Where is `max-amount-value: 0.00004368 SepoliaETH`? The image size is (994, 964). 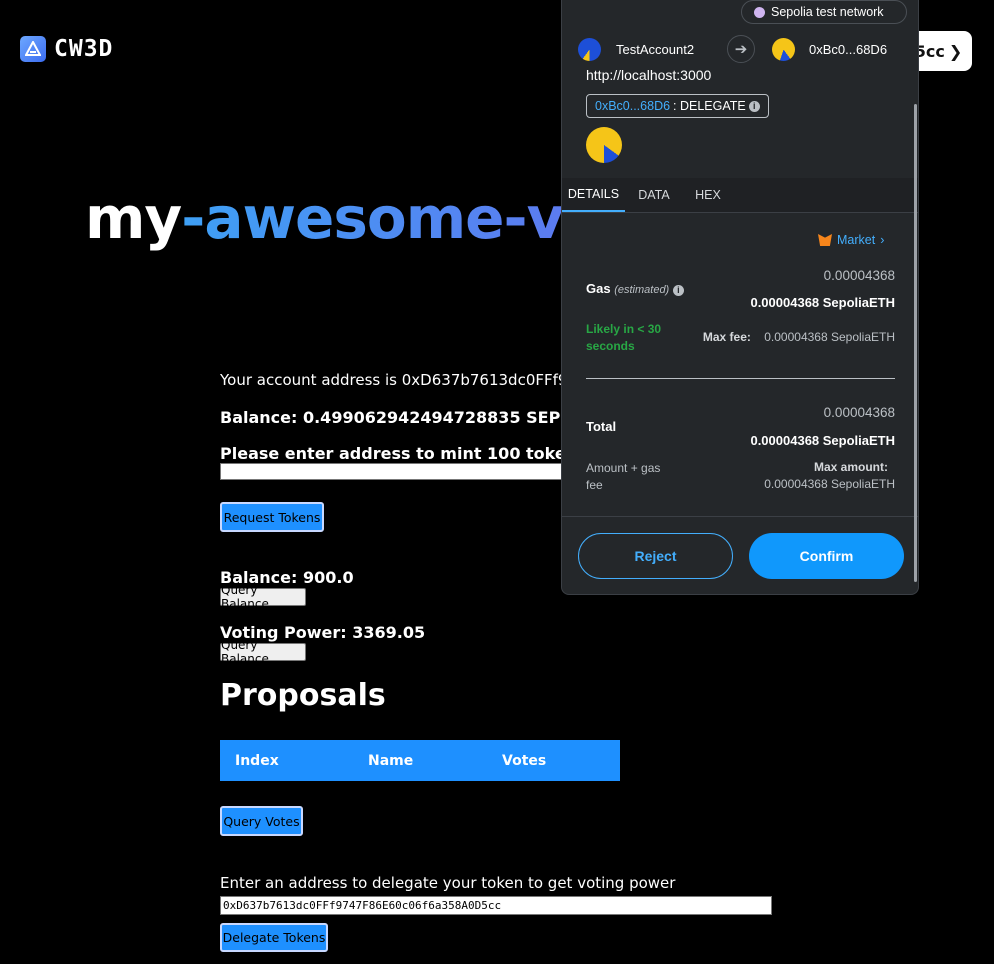
max-amount-value: 0.00004368 SepoliaETH is located at coordinates (829, 484).